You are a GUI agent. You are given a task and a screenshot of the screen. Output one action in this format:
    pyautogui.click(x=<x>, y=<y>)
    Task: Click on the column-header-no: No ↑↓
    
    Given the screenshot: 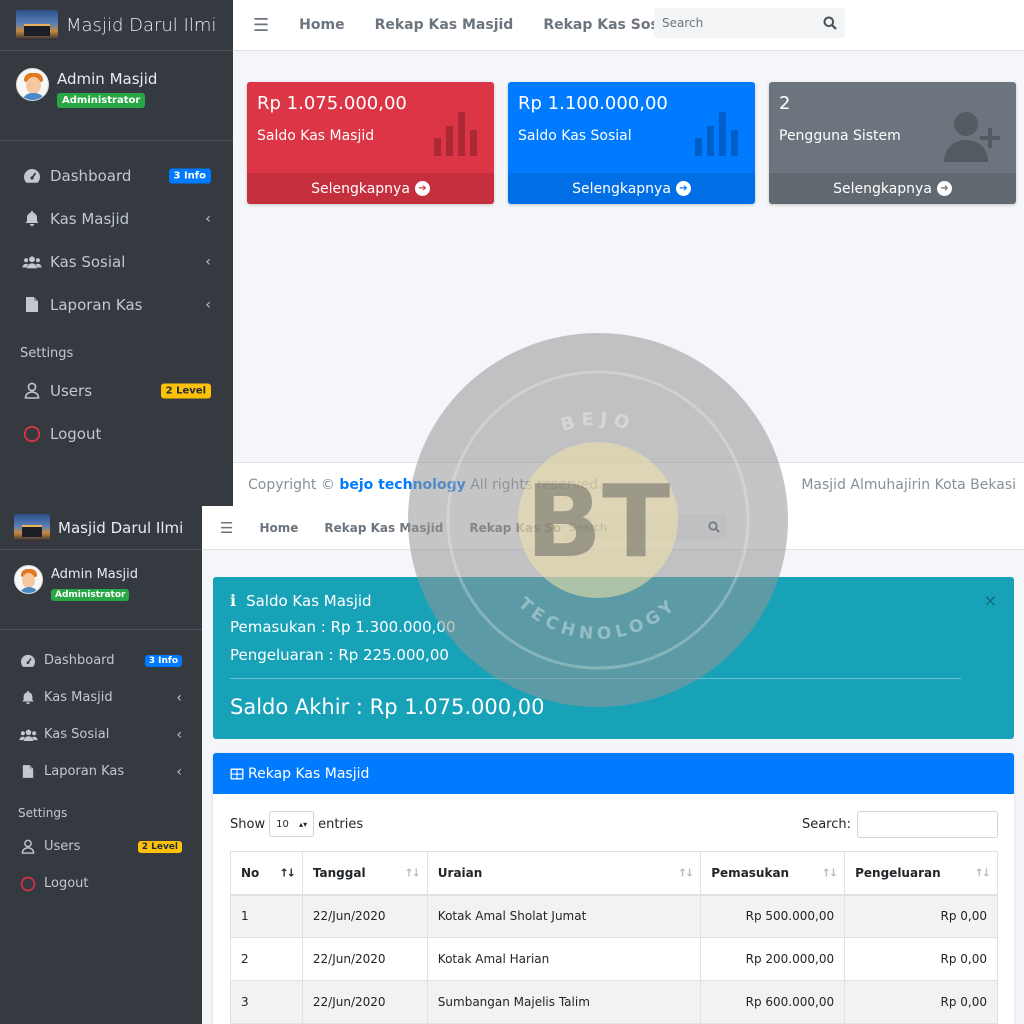 What is the action you would take?
    pyautogui.click(x=266, y=873)
    